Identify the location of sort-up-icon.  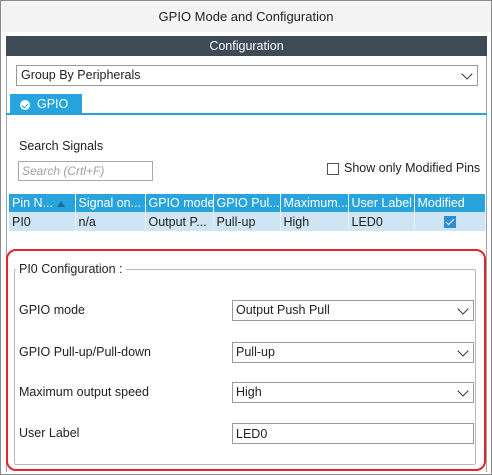
(61, 203).